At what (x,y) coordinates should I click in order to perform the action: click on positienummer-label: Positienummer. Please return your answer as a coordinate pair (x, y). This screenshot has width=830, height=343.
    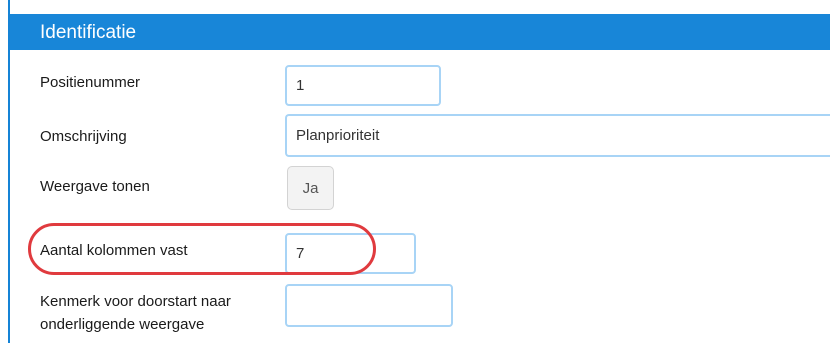
    Looking at the image, I should click on (90, 82).